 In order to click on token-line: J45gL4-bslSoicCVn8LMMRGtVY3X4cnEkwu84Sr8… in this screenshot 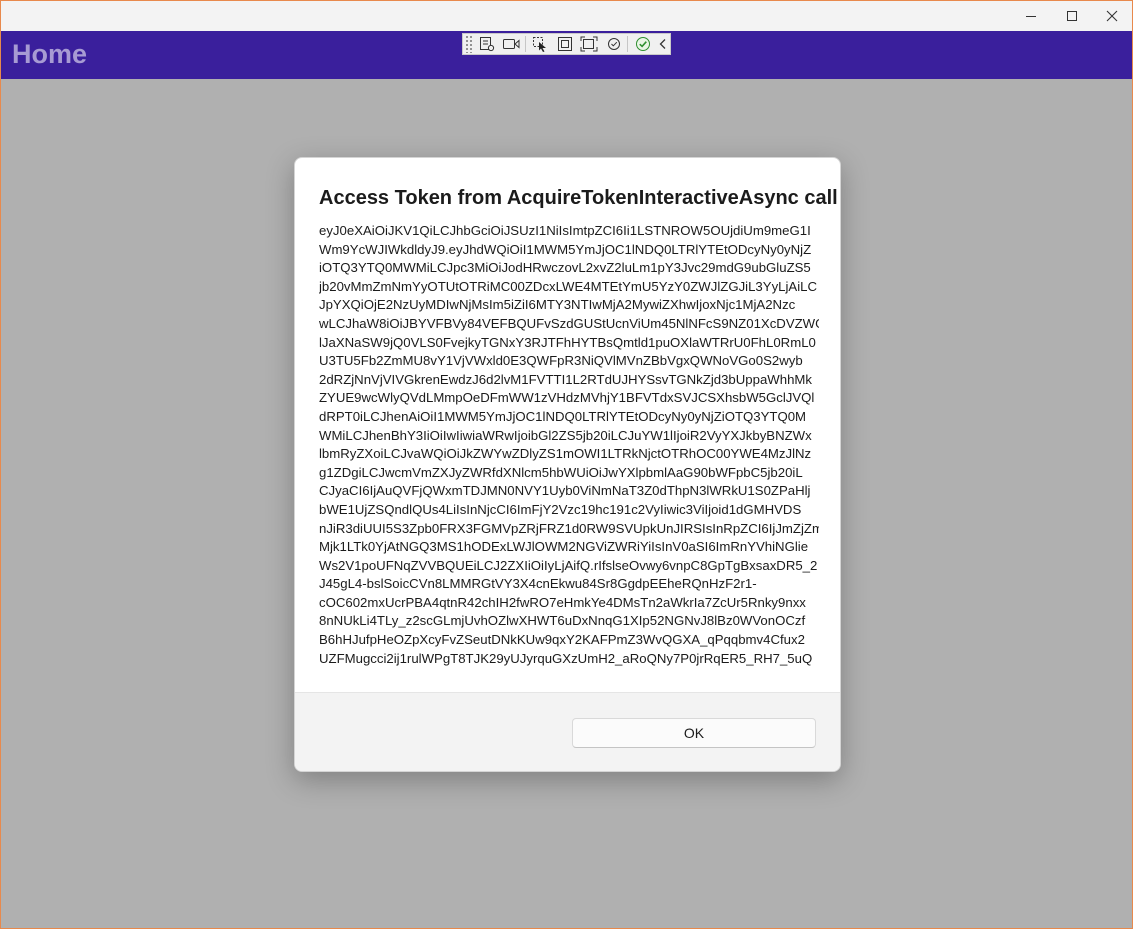, I will do `click(538, 584)`.